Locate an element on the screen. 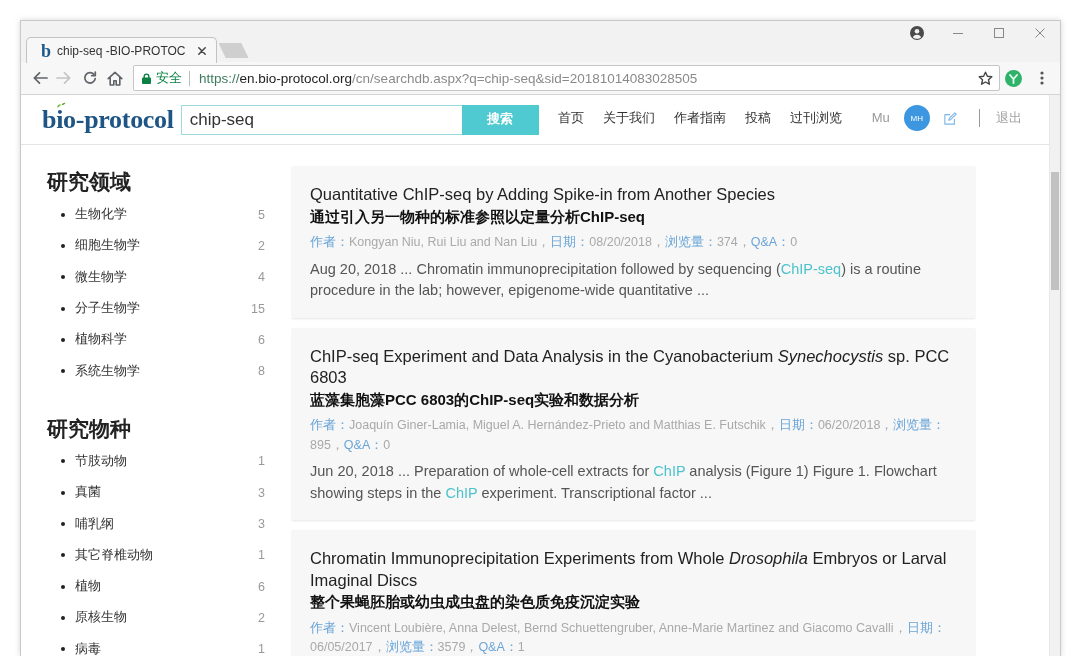  user-icon is located at coordinates (916, 33).